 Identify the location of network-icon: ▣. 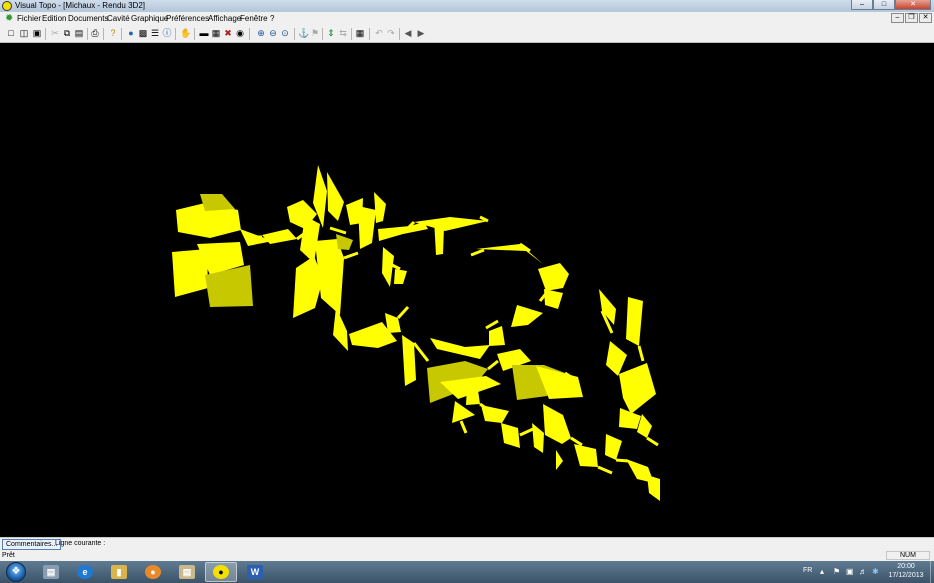
(850, 571).